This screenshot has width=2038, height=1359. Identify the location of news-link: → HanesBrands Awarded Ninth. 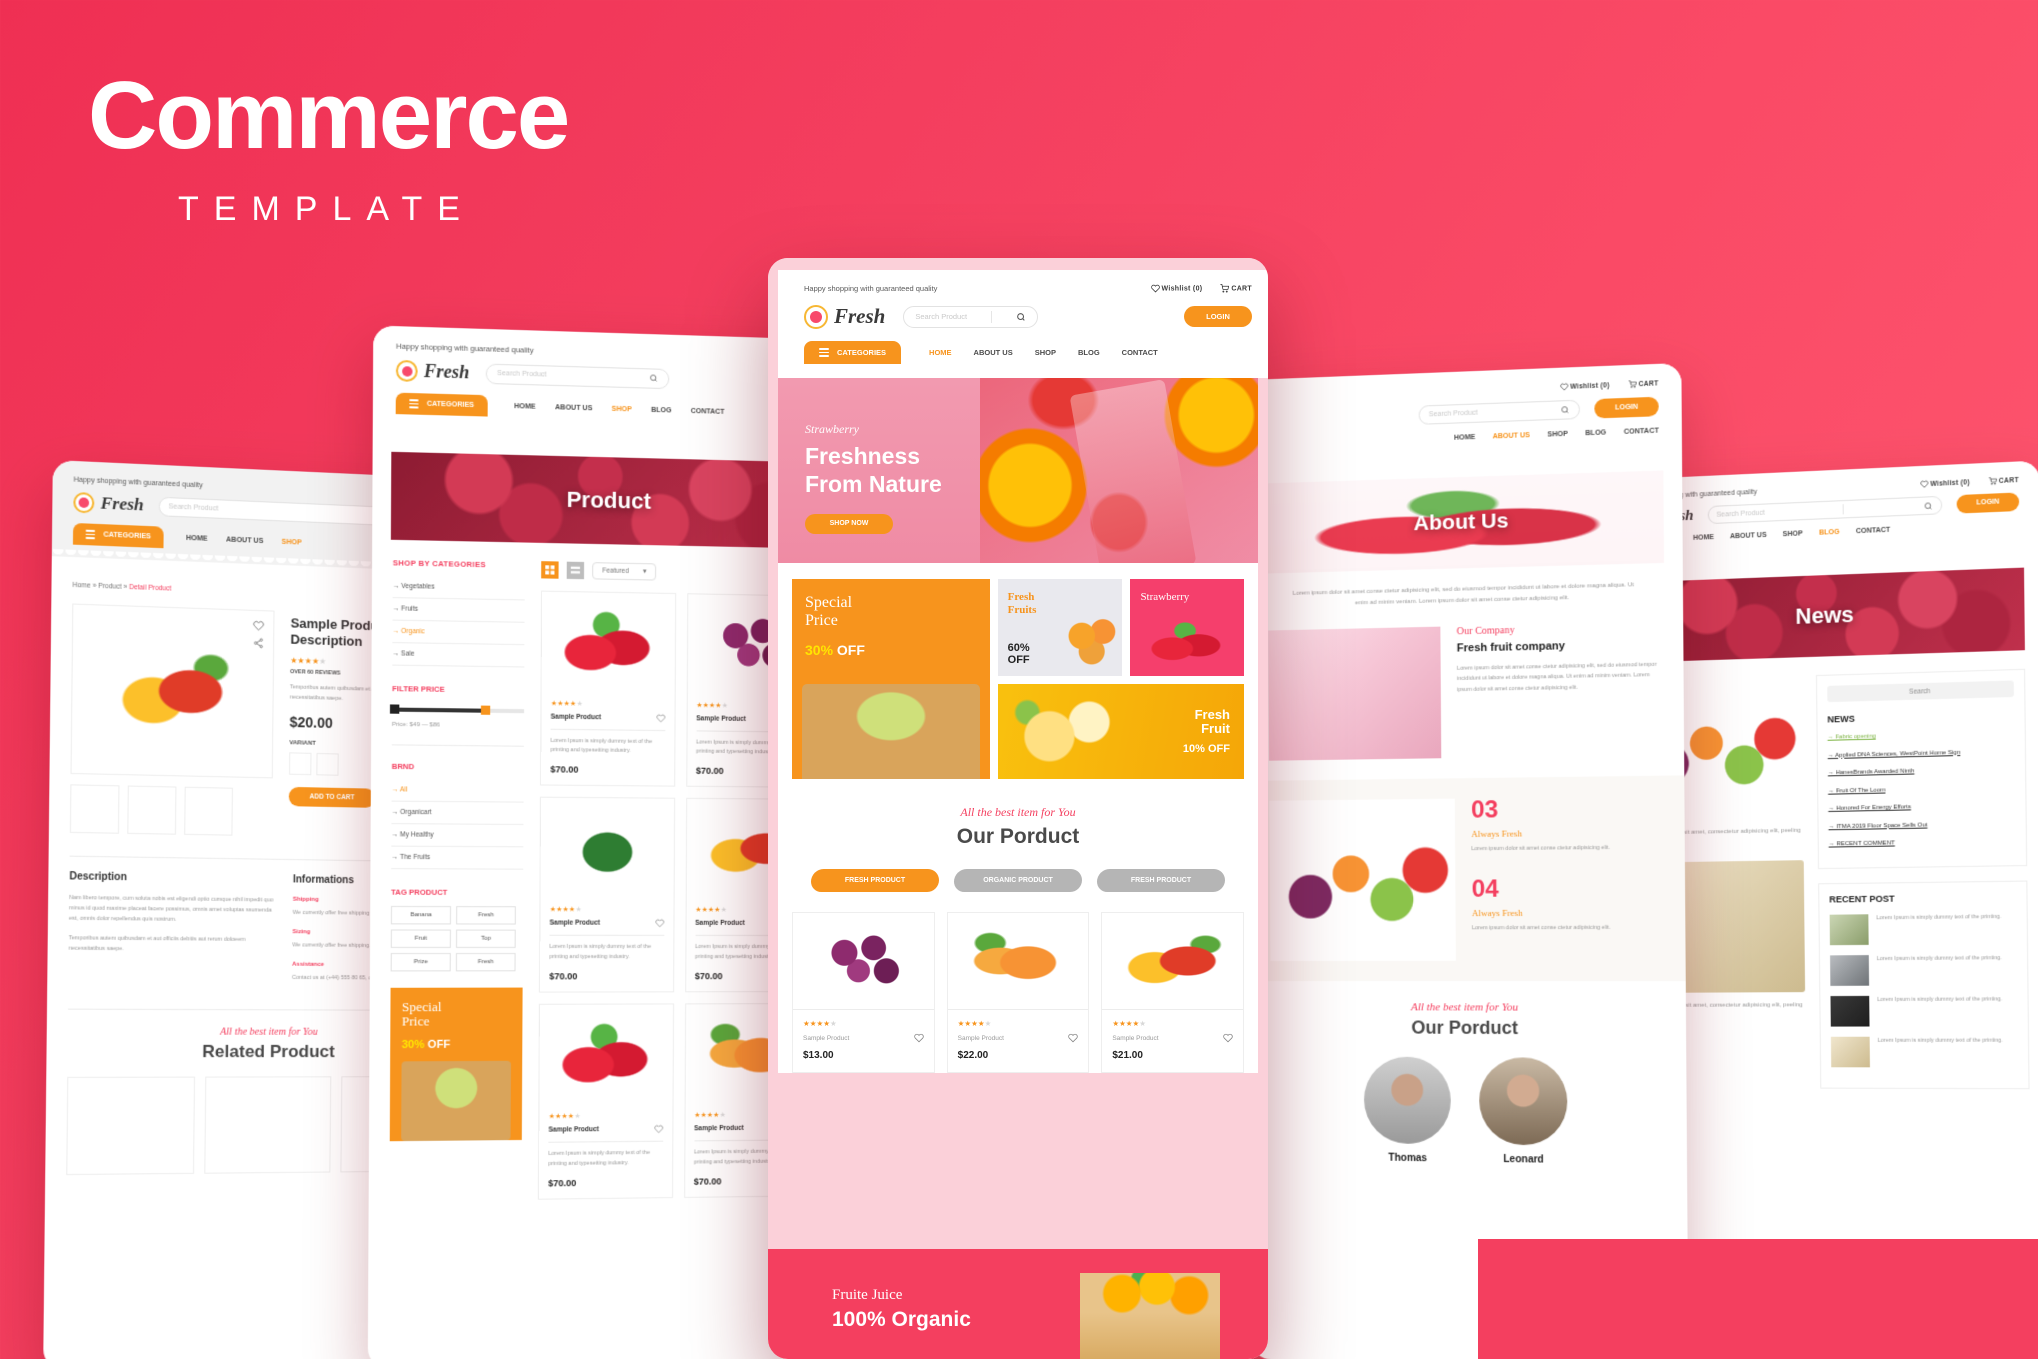
(1921, 771).